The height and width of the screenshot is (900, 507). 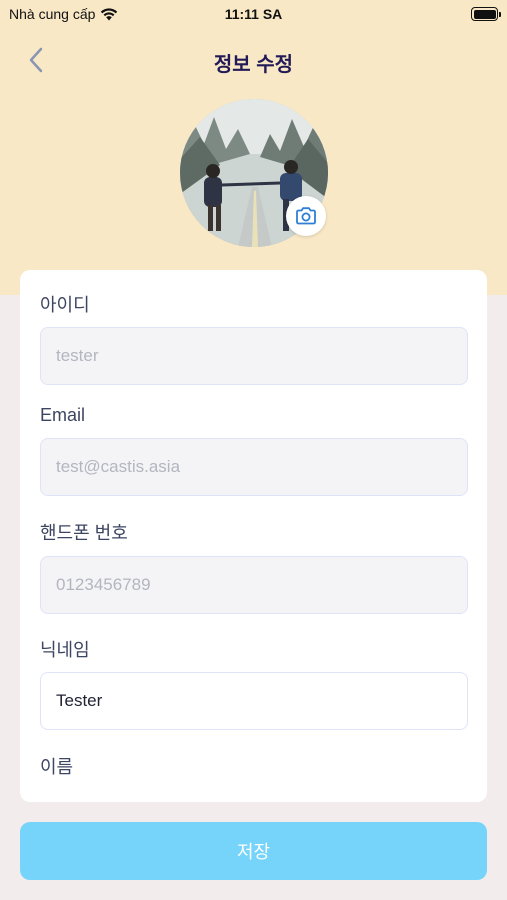 What do you see at coordinates (254, 356) in the screenshot?
I see `id-field: tester` at bounding box center [254, 356].